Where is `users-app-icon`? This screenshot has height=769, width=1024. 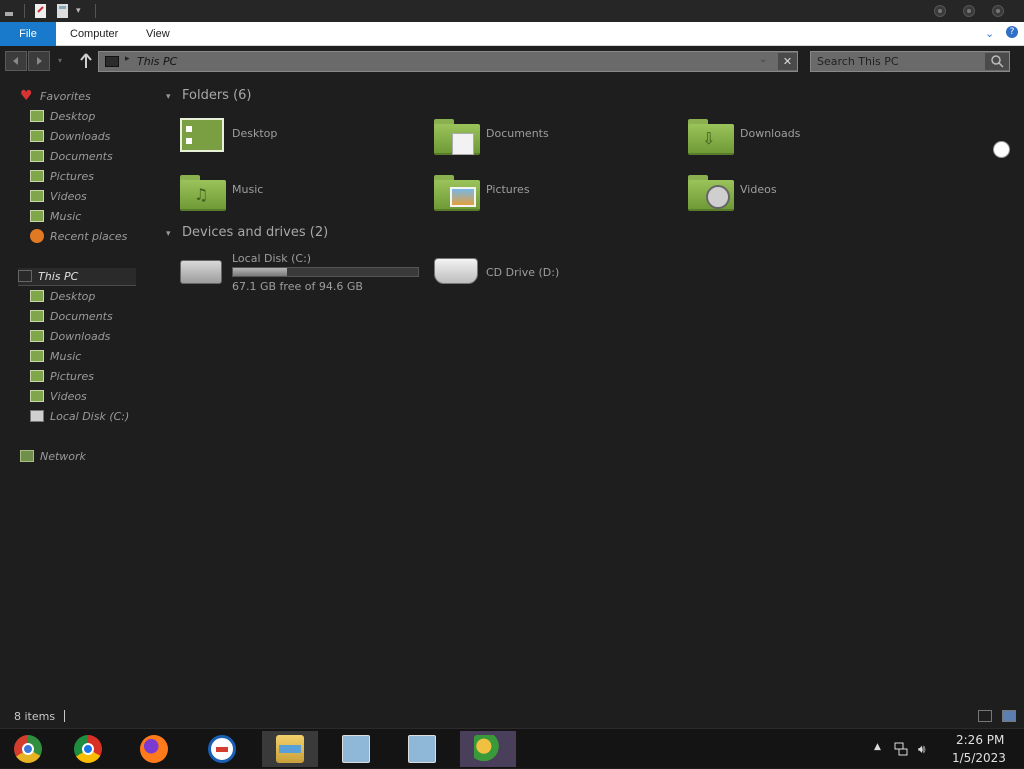
users-app-icon is located at coordinates (488, 749).